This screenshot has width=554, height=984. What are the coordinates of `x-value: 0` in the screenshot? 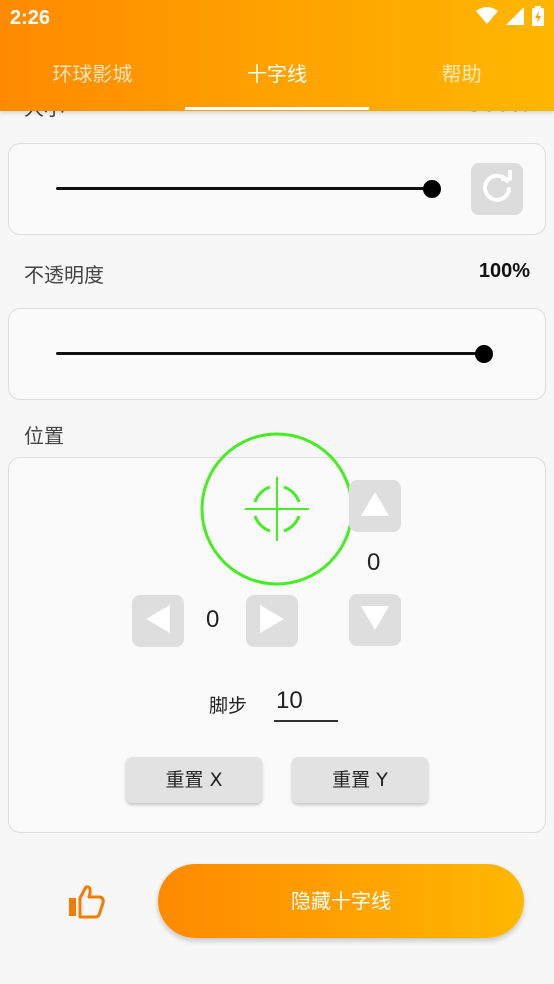 It's located at (213, 619).